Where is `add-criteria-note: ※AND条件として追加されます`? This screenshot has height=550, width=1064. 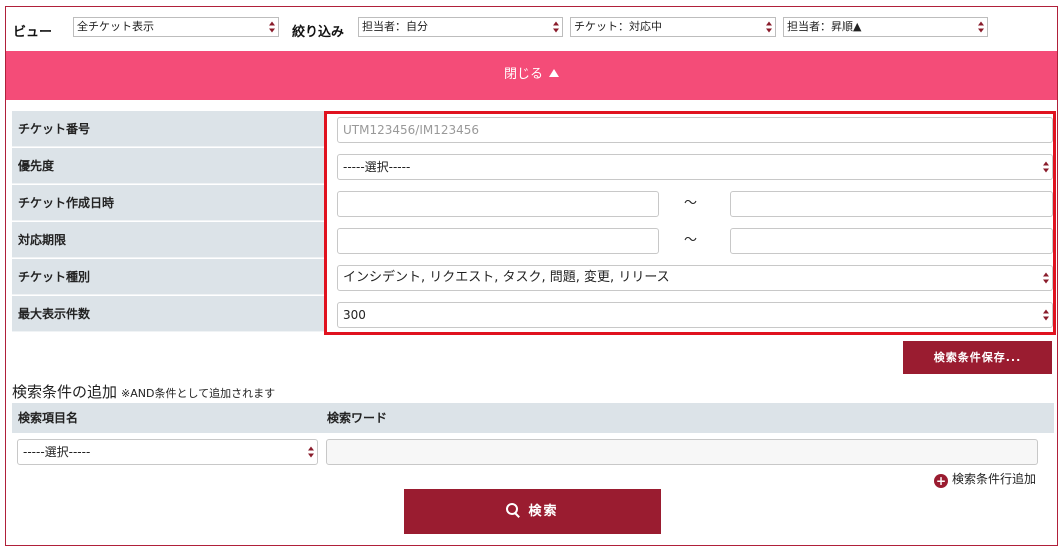
add-criteria-note: ※AND条件として追加されます is located at coordinates (198, 393).